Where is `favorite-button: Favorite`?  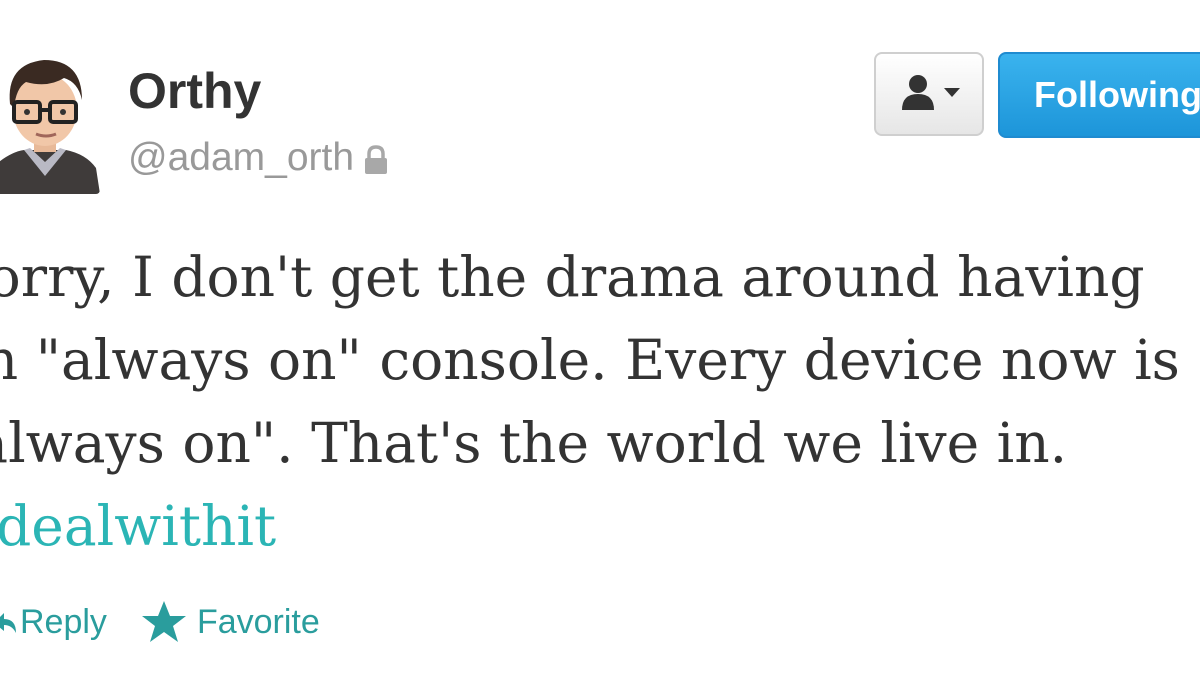 favorite-button: Favorite is located at coordinates (230, 622).